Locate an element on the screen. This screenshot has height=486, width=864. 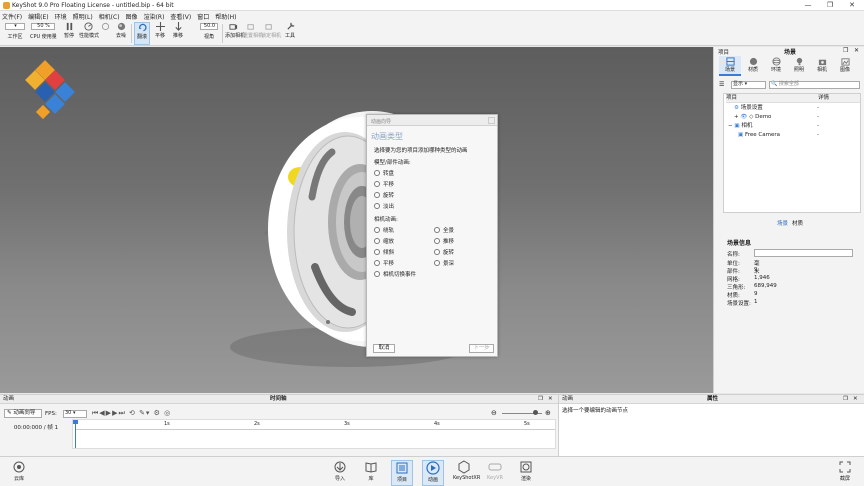
reset-camera-button: 重置相机 is located at coordinates (253, 33).